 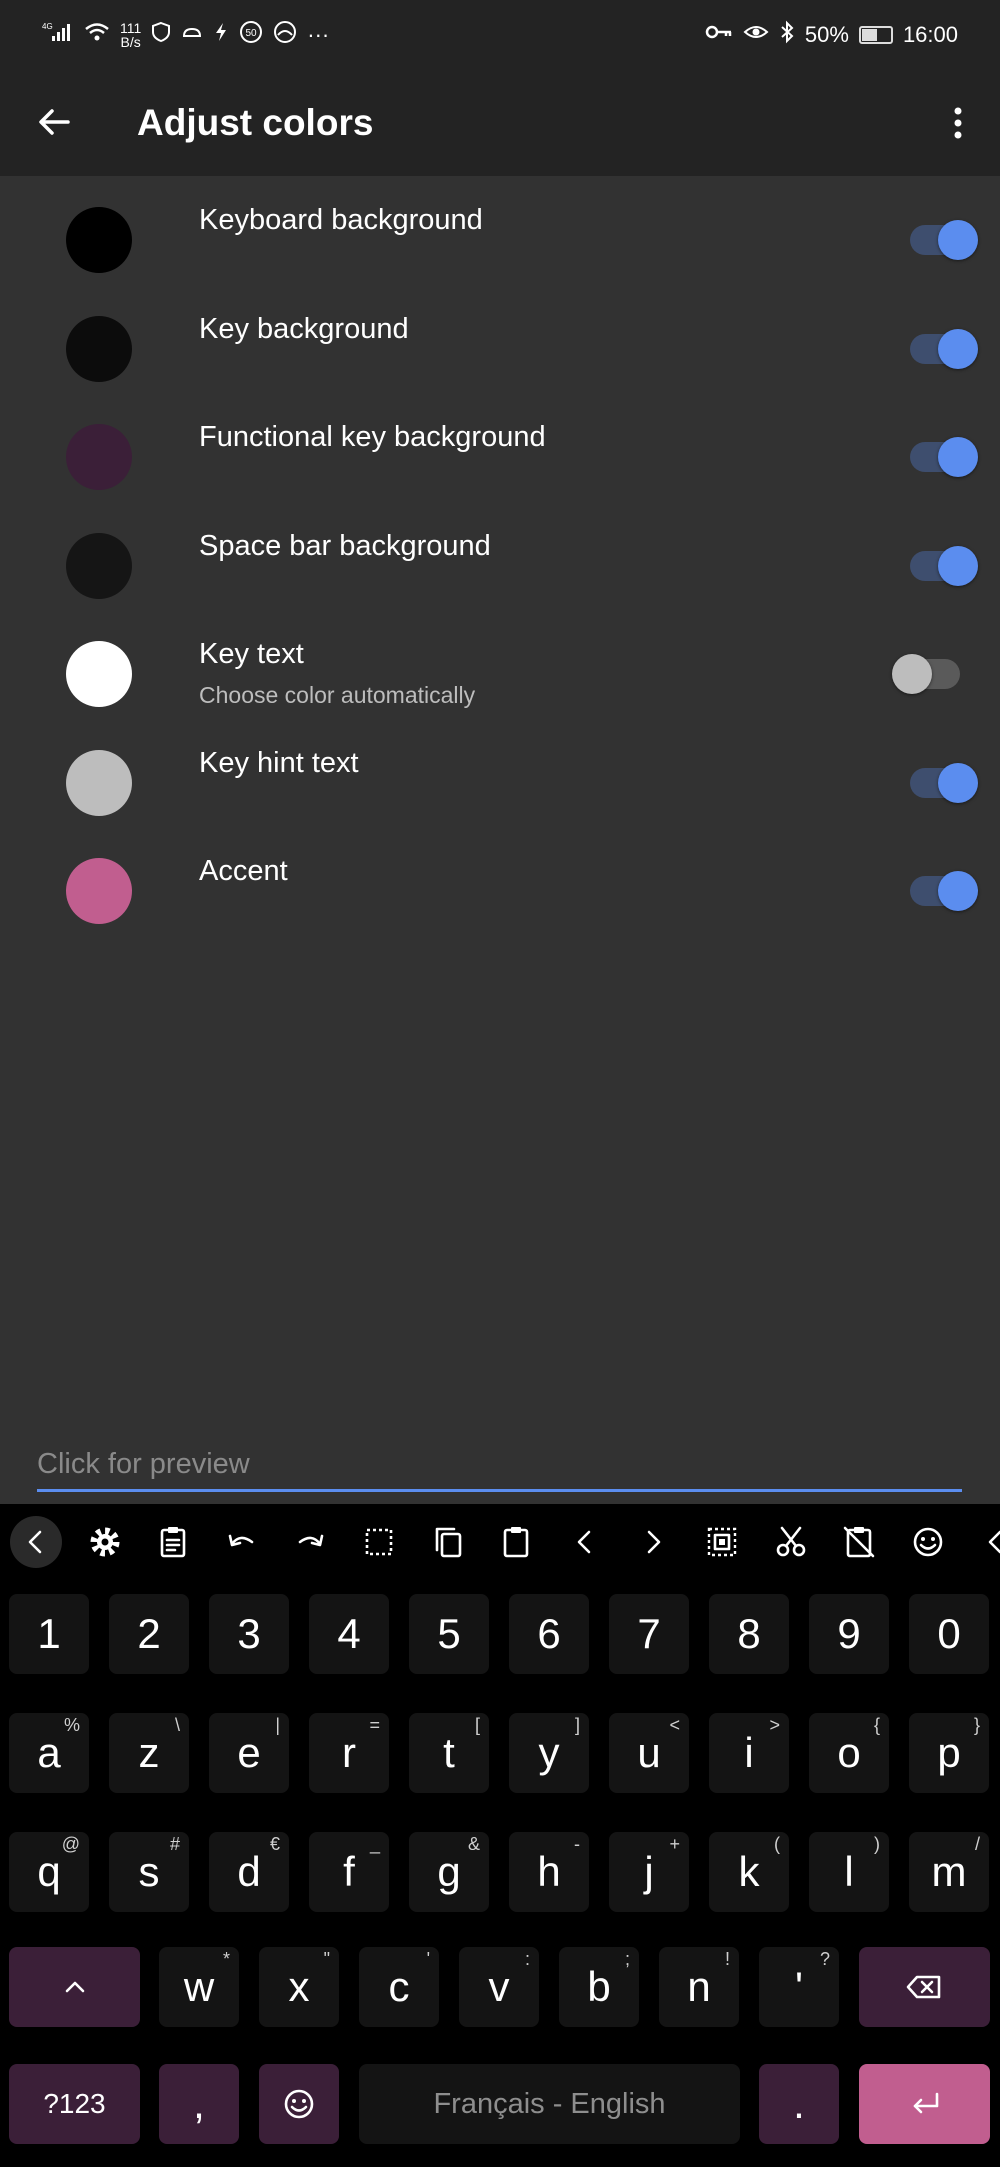 What do you see at coordinates (500, 556) in the screenshot?
I see `setting-row: Space bar background` at bounding box center [500, 556].